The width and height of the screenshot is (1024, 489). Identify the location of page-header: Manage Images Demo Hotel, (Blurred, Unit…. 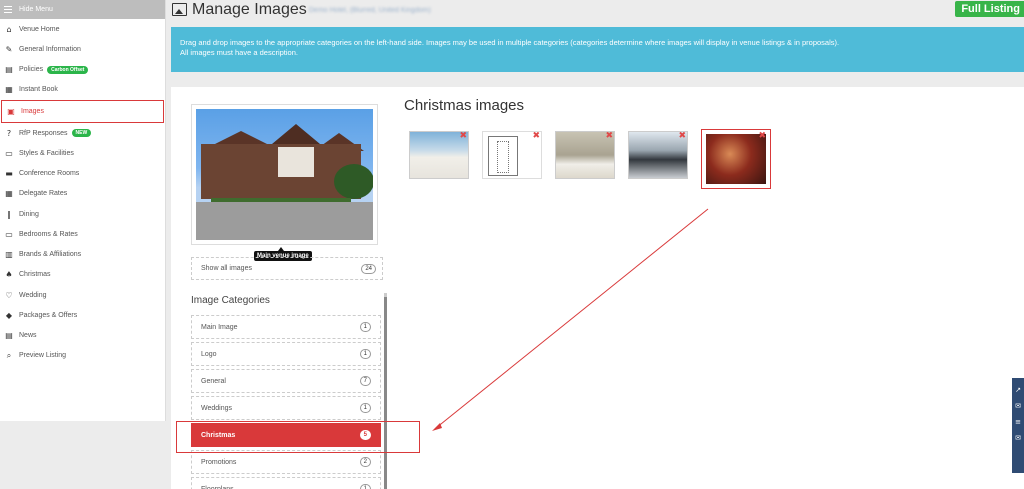
(597, 12).